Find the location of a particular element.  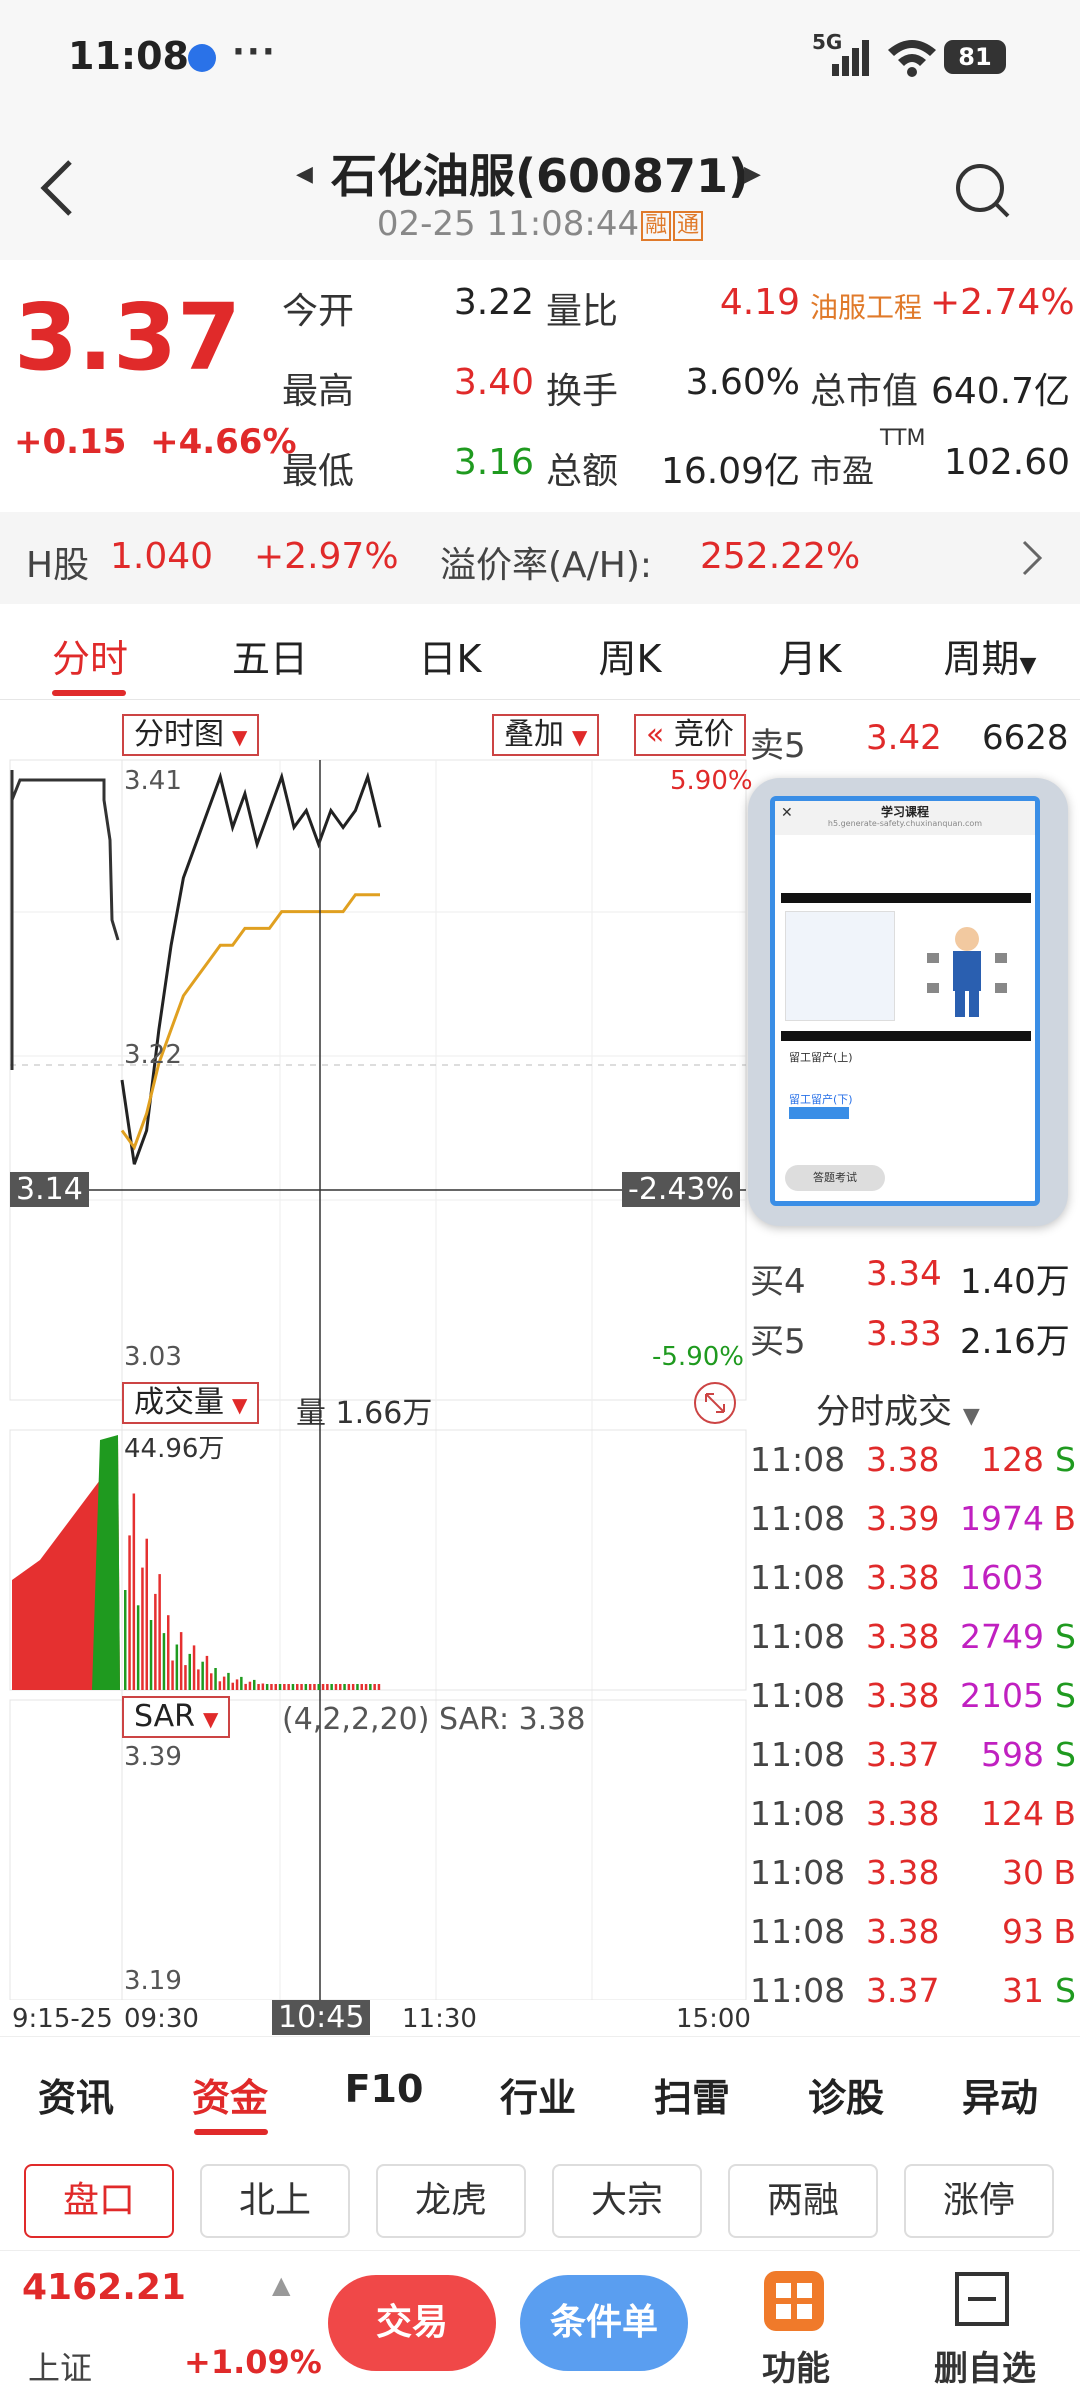

status-bar: 11:08 ··· 5G 81 is located at coordinates (540, 55).